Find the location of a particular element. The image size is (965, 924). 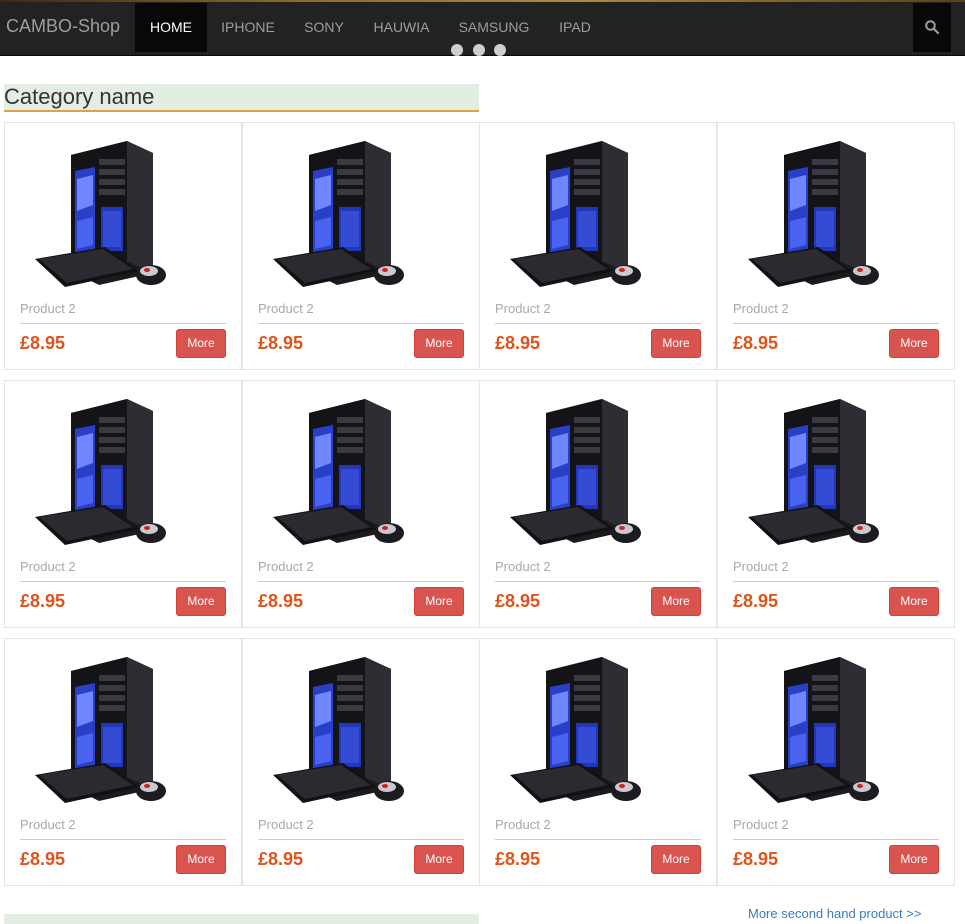

nav-item-ipad: IPAD is located at coordinates (575, 27).